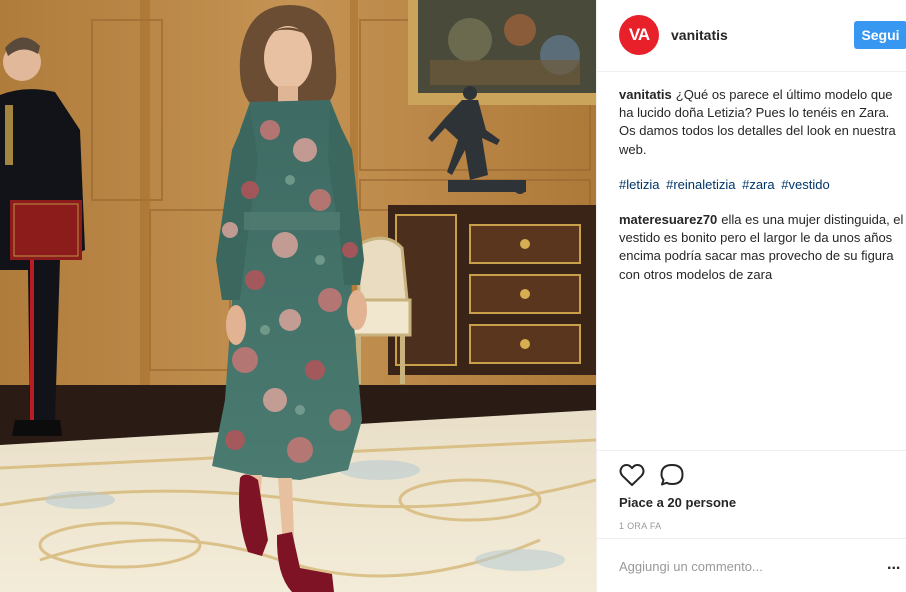 This screenshot has width=906, height=592. Describe the element at coordinates (751, 36) in the screenshot. I see `post-header: VA vanitatis Segui` at that location.